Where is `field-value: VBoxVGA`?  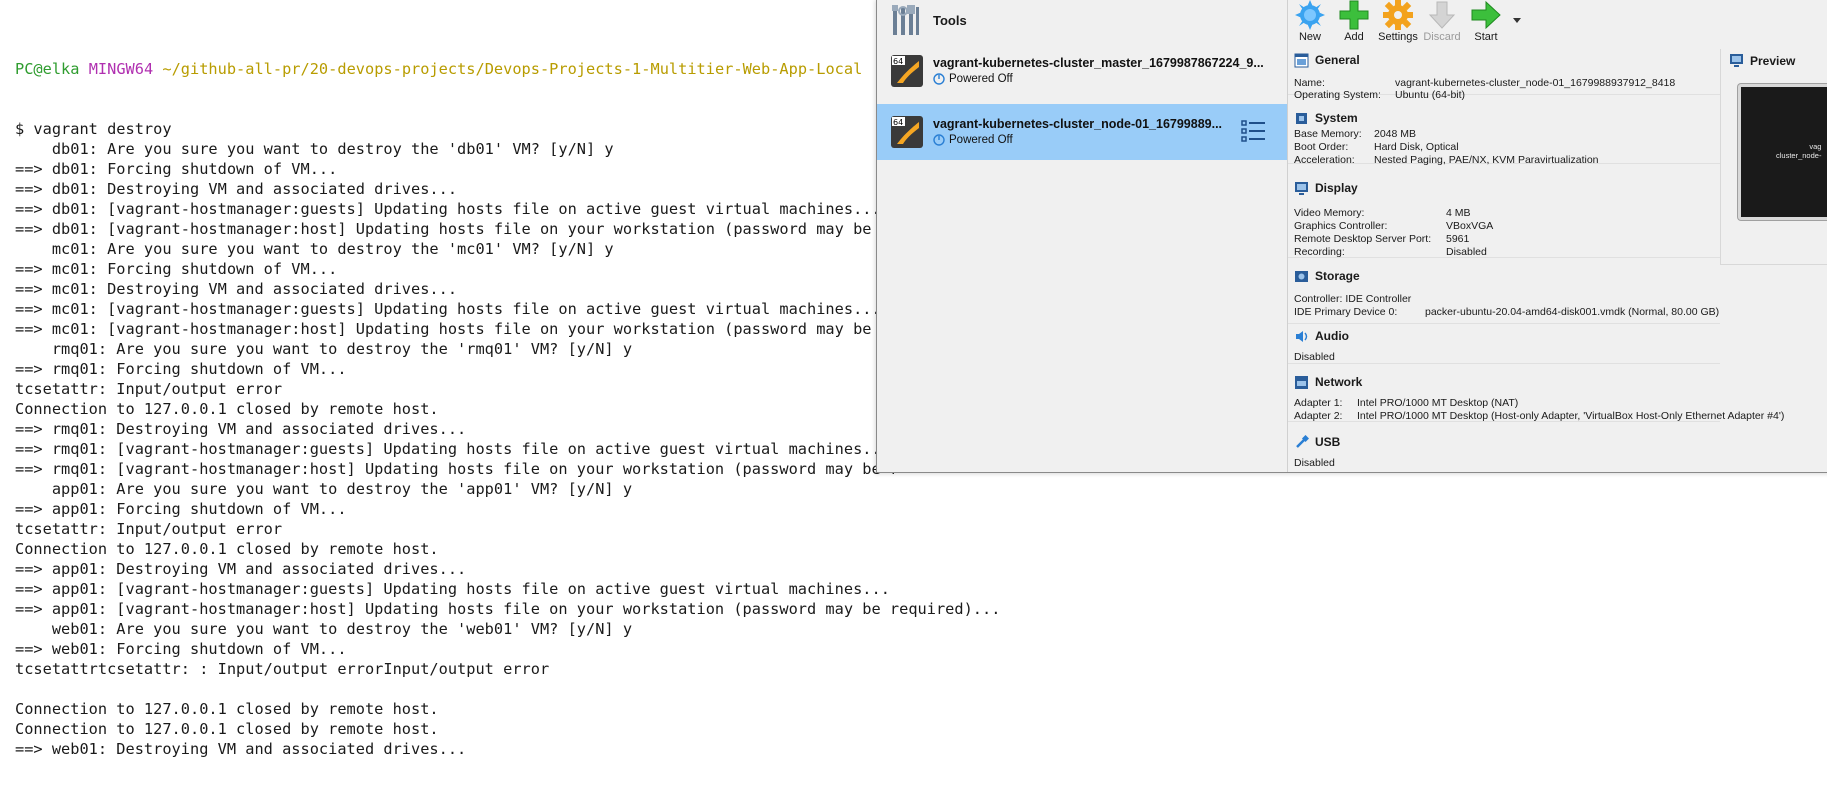
field-value: VBoxVGA is located at coordinates (1470, 226).